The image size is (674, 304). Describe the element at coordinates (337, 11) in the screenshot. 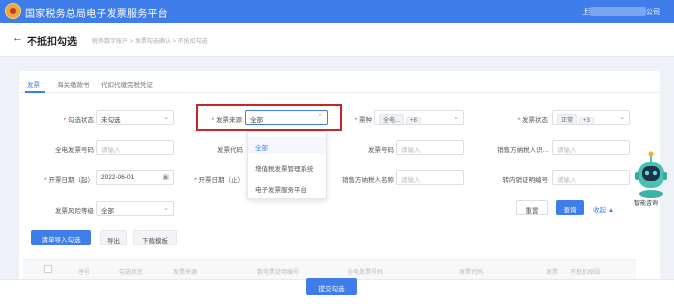

I see `top-bar: 国家税务总局电子发票服务平台 ⚇ 上海 公司` at that location.